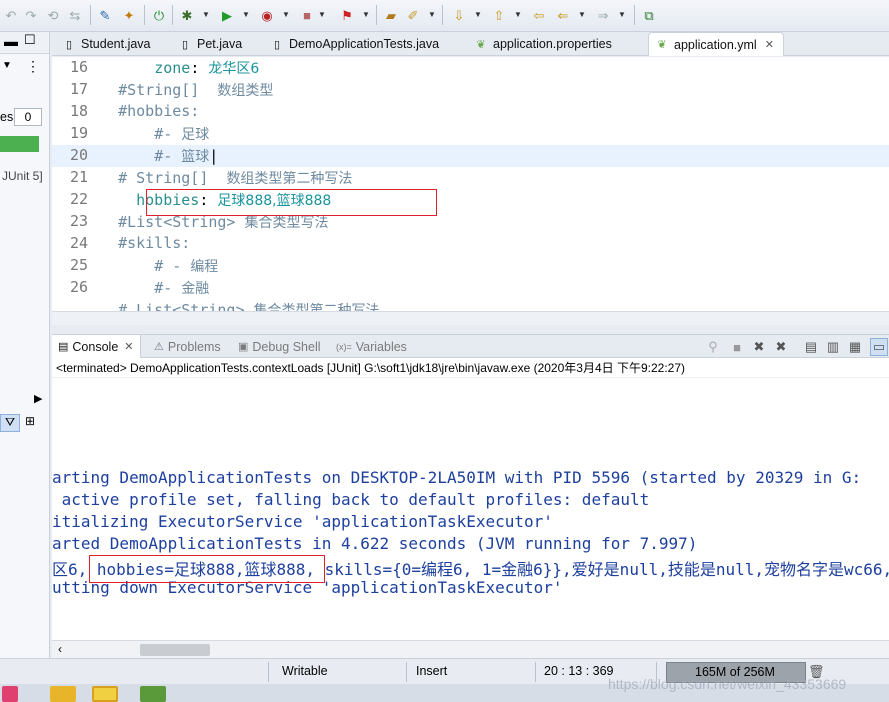 This screenshot has width=889, height=702. What do you see at coordinates (833, 347) in the screenshot?
I see `scroll-lock-icon: ▥` at bounding box center [833, 347].